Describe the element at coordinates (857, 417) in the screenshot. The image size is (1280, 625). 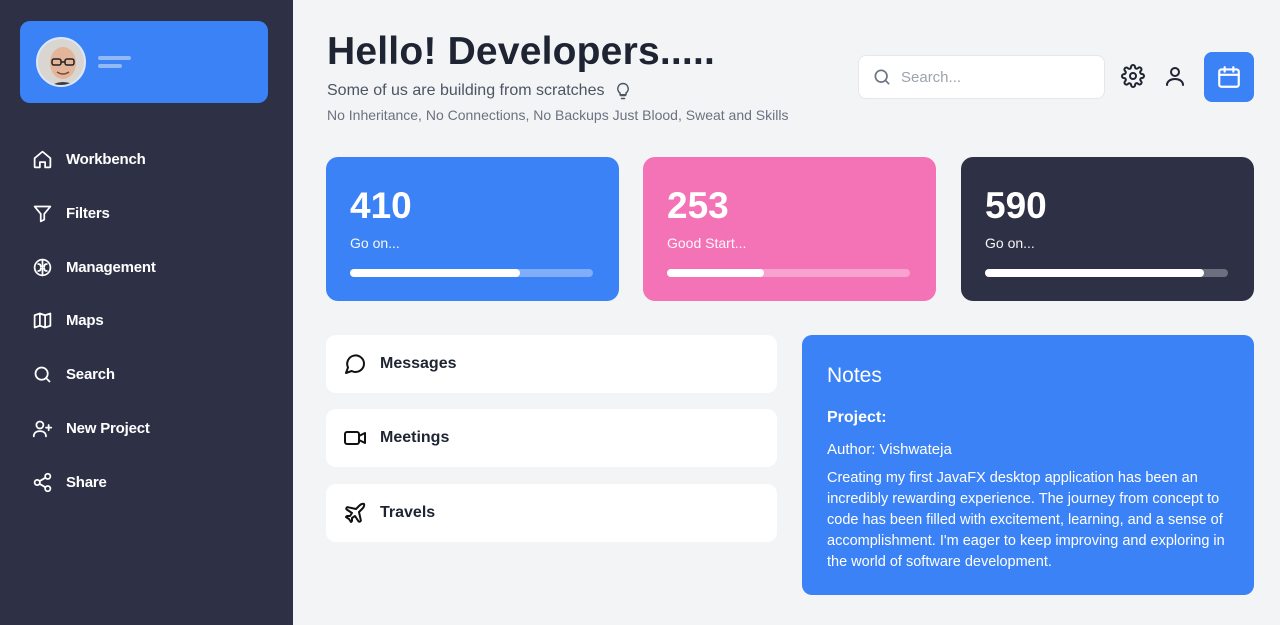
I see `notes-project-label: Project:` at that location.